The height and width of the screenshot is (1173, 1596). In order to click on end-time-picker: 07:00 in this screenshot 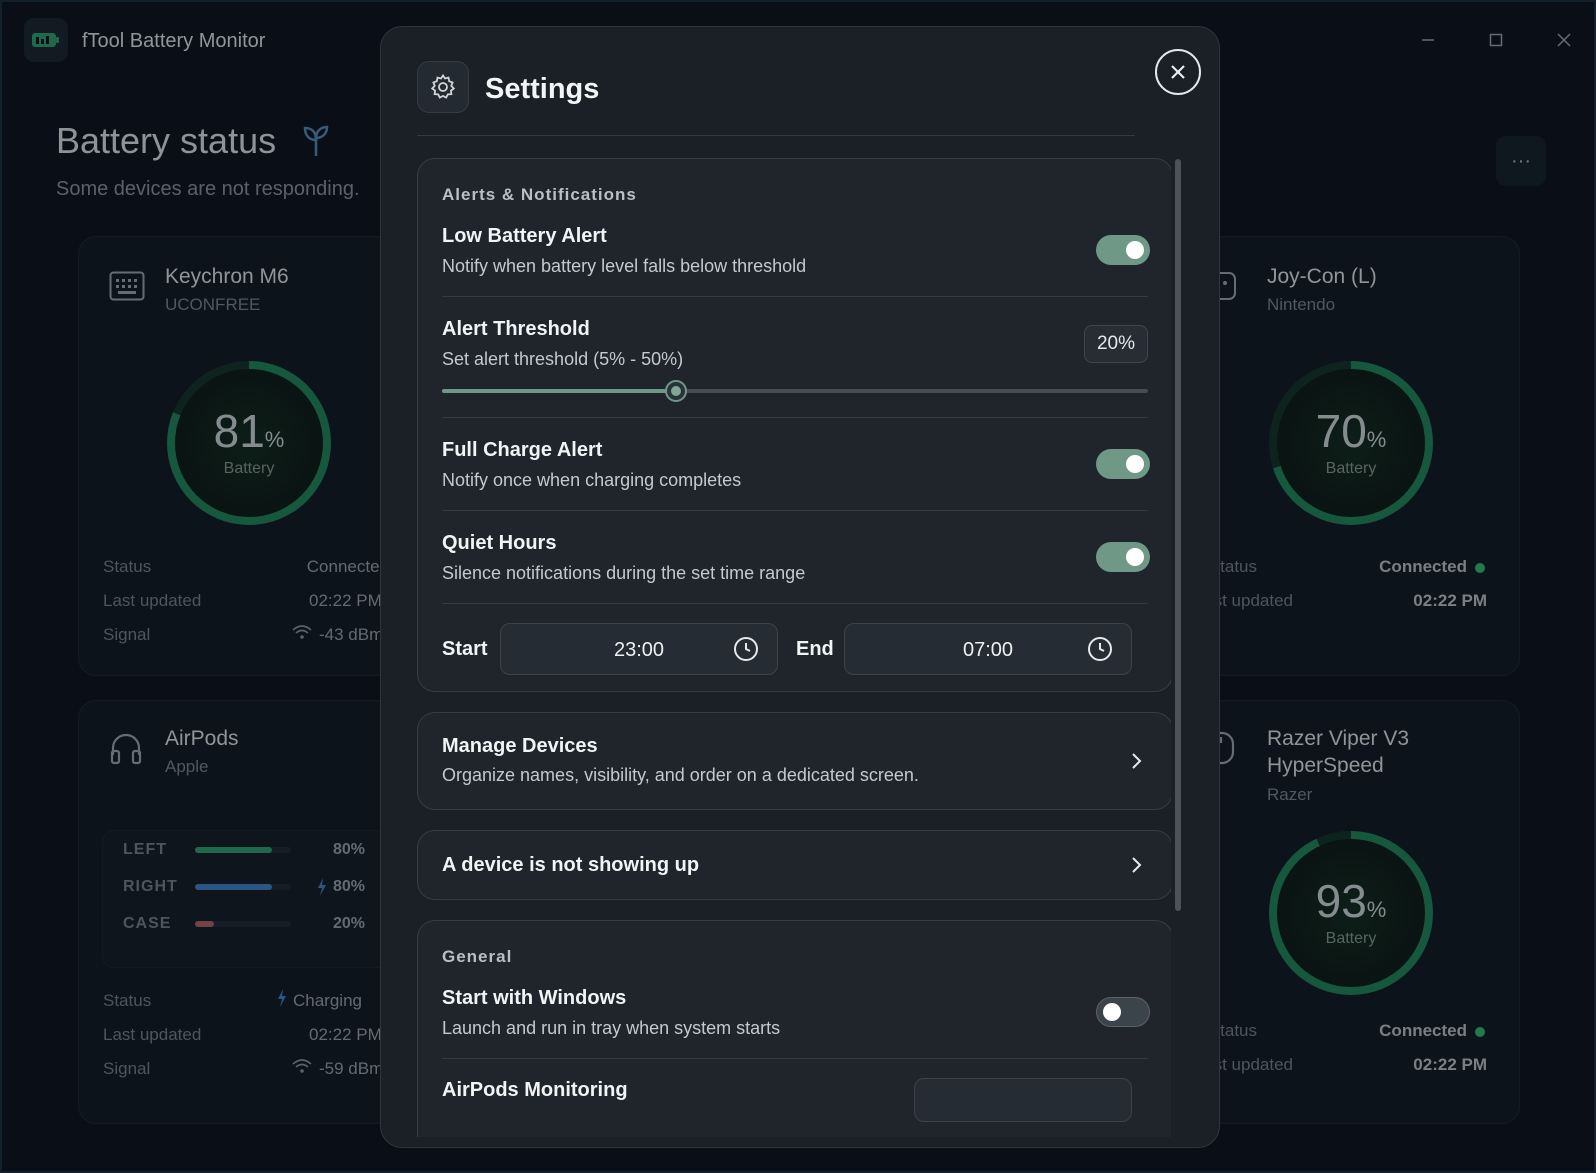, I will do `click(988, 649)`.